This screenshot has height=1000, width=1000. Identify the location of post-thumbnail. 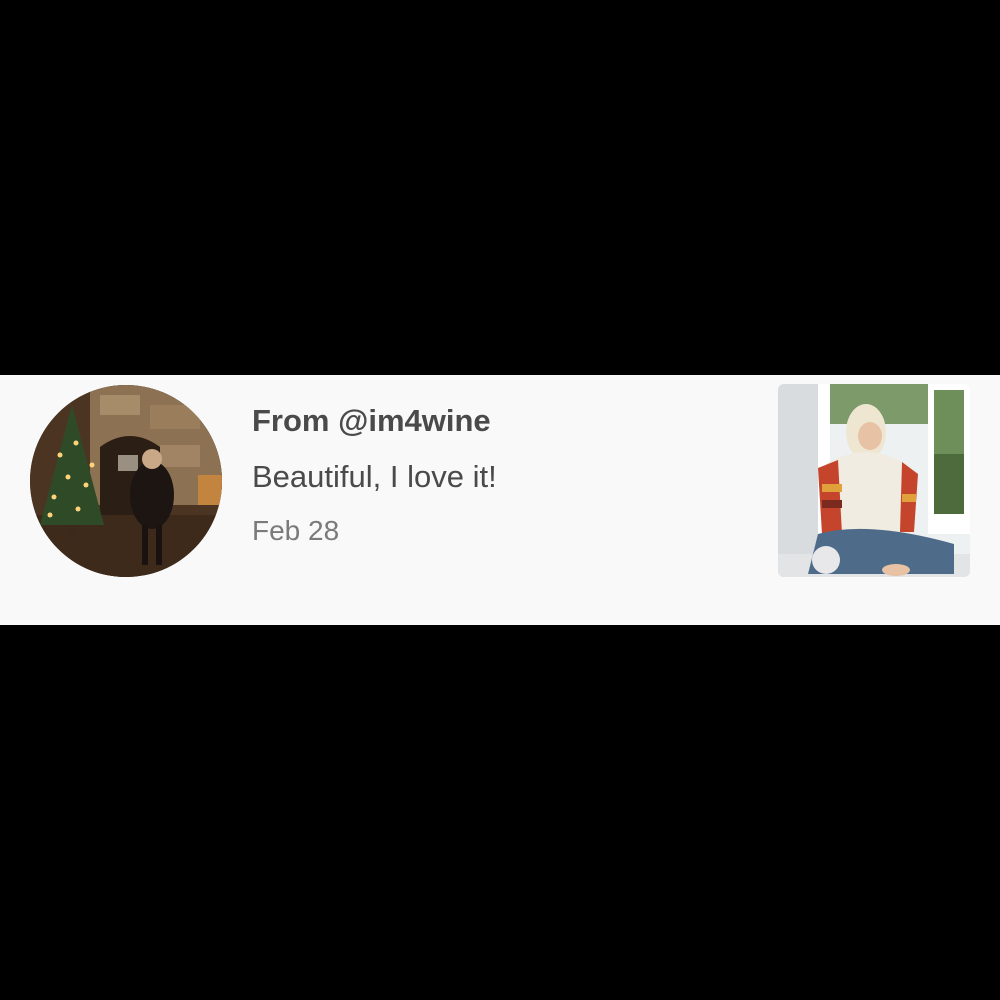
(874, 480).